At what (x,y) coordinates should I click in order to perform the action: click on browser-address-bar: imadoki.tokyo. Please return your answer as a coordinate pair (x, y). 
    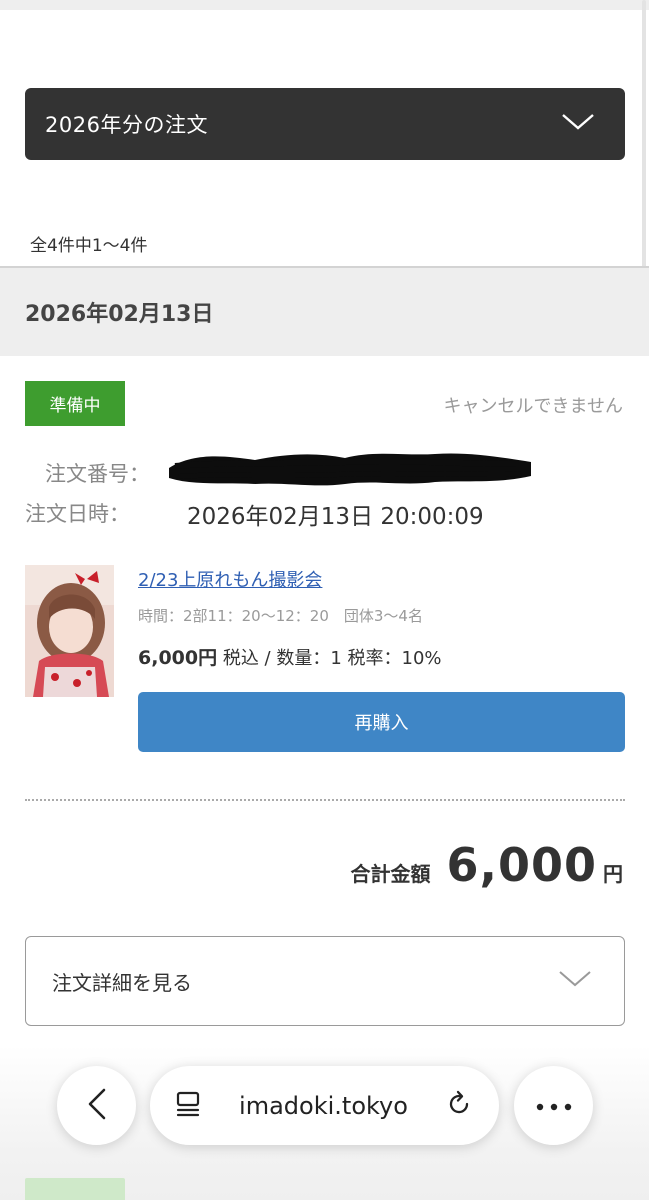
    Looking at the image, I should click on (324, 1105).